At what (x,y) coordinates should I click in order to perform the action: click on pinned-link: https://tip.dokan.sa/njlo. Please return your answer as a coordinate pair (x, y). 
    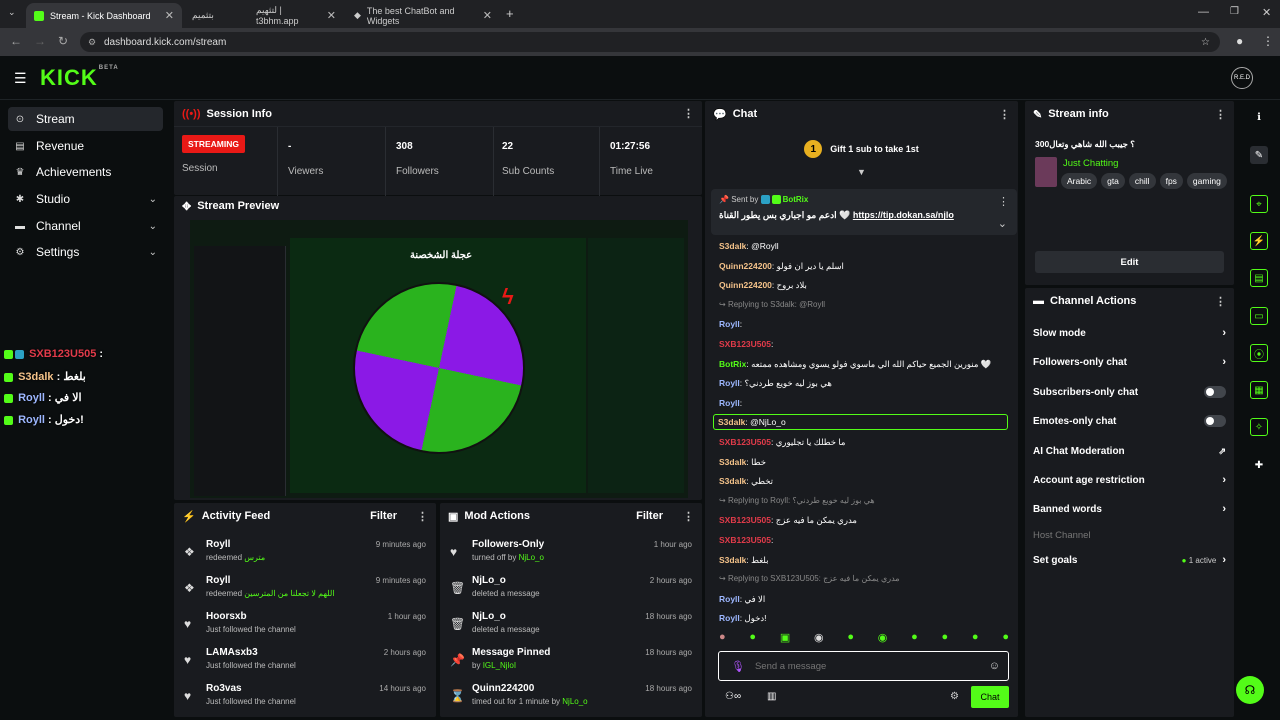
    Looking at the image, I should click on (903, 215).